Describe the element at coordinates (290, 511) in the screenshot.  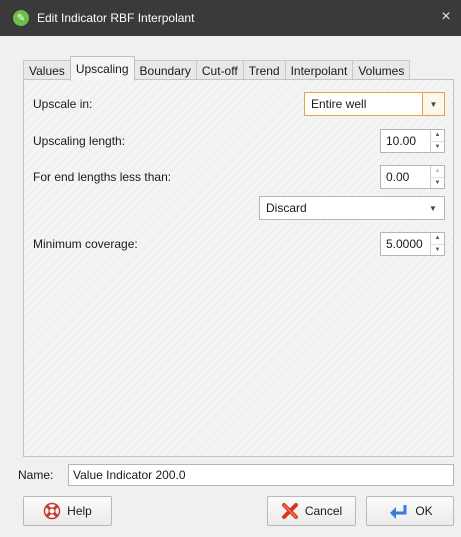
I see `red-x-icon` at that location.